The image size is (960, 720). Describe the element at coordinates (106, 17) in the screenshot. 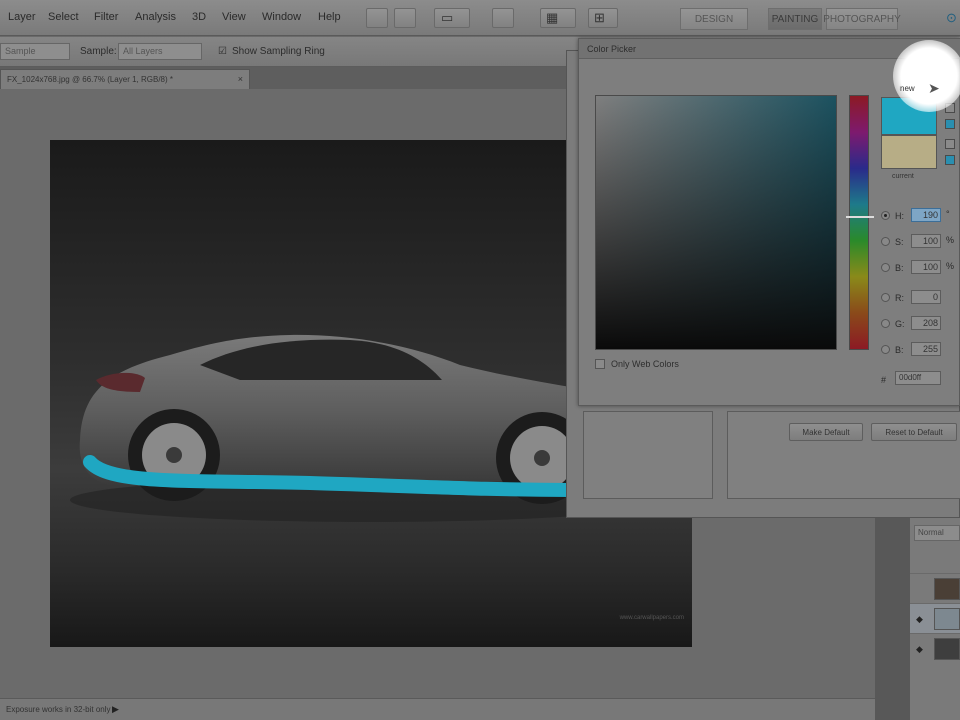

I see `menu-filter: Filter` at that location.